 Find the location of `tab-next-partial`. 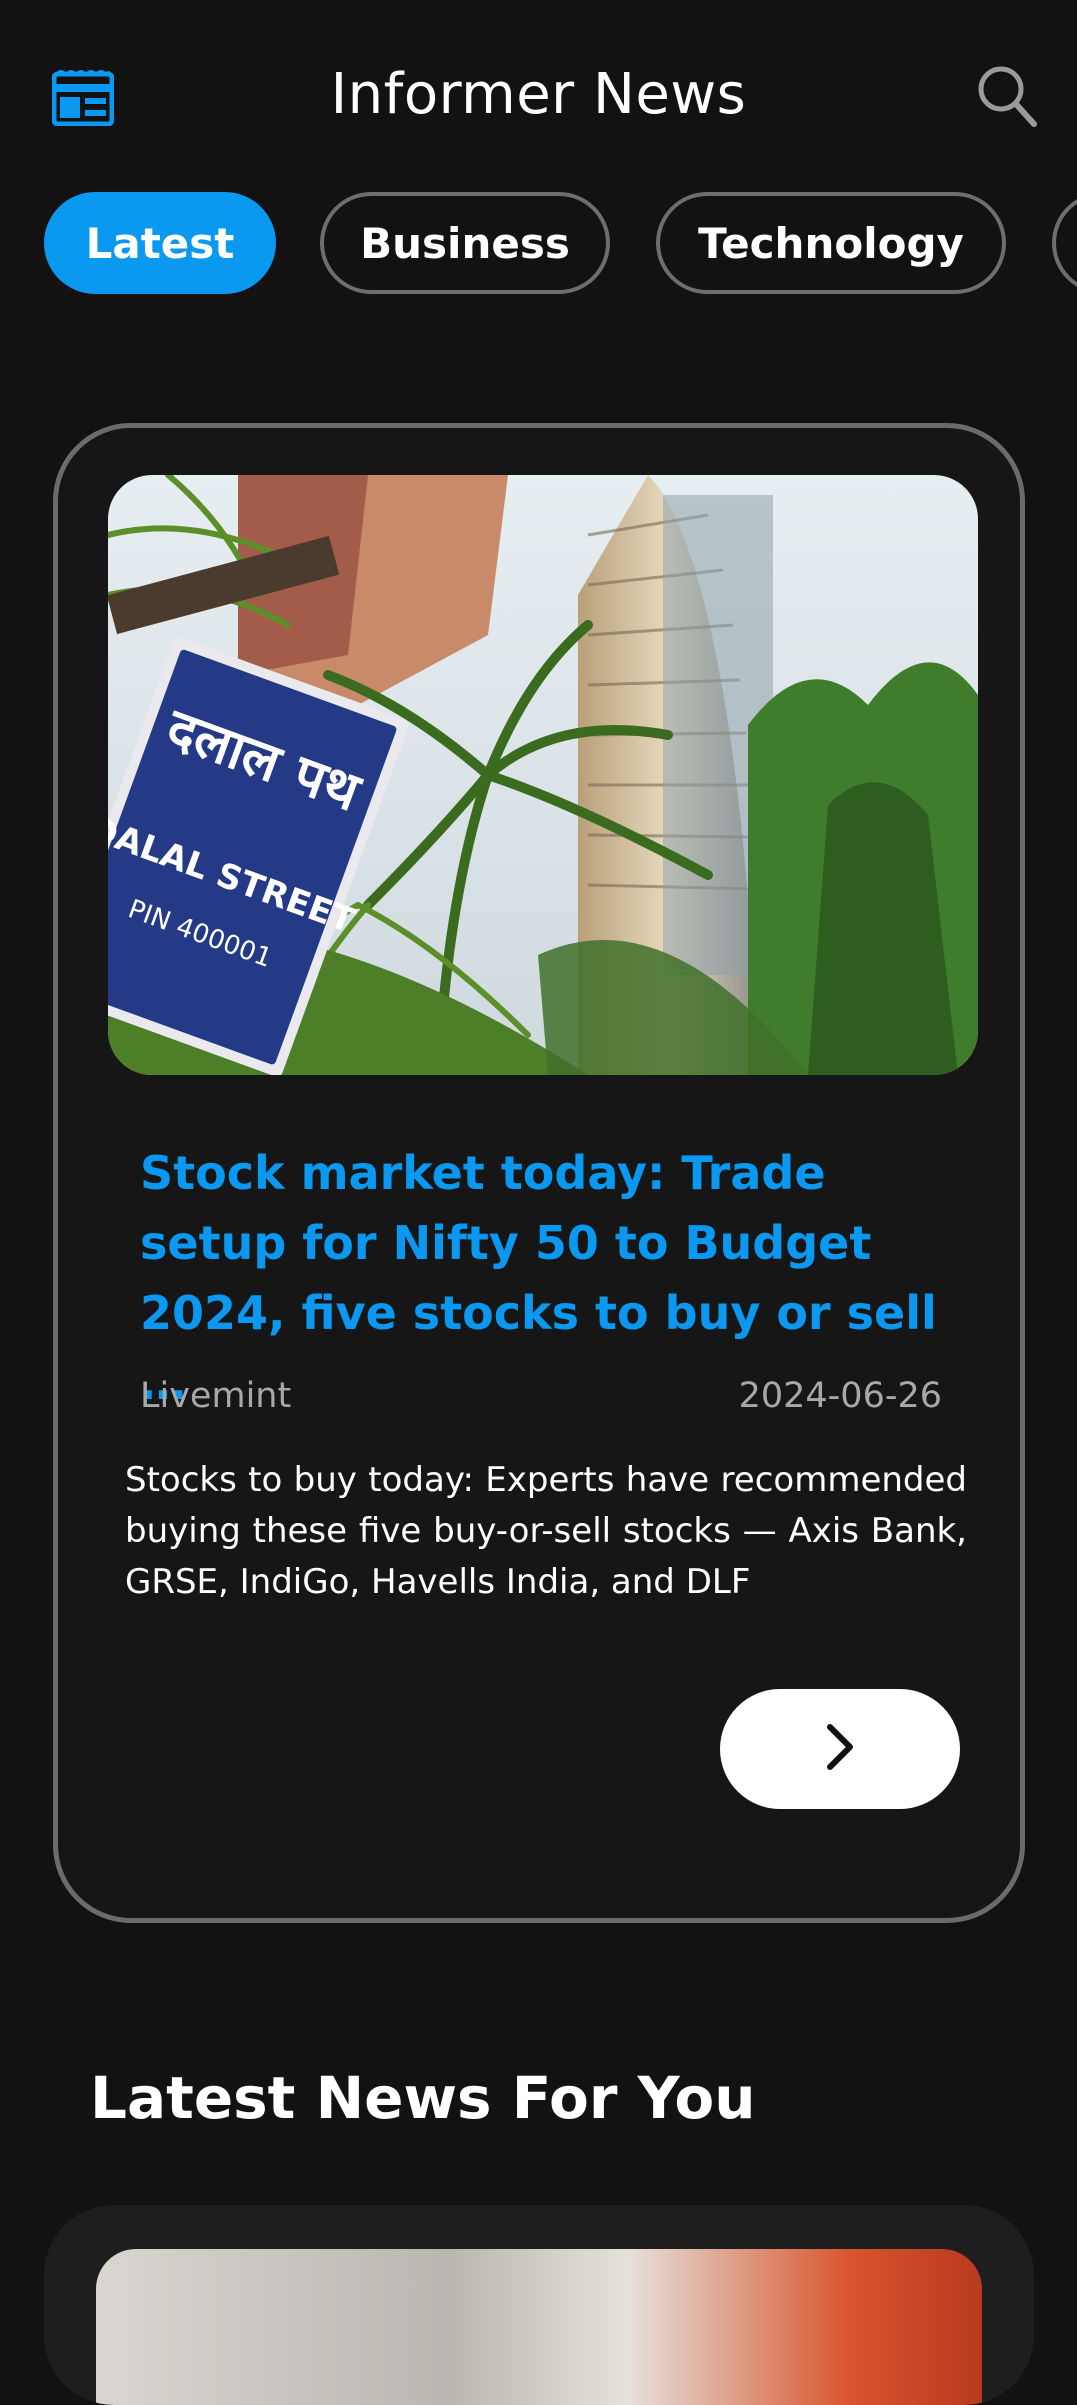

tab-next-partial is located at coordinates (1064, 243).